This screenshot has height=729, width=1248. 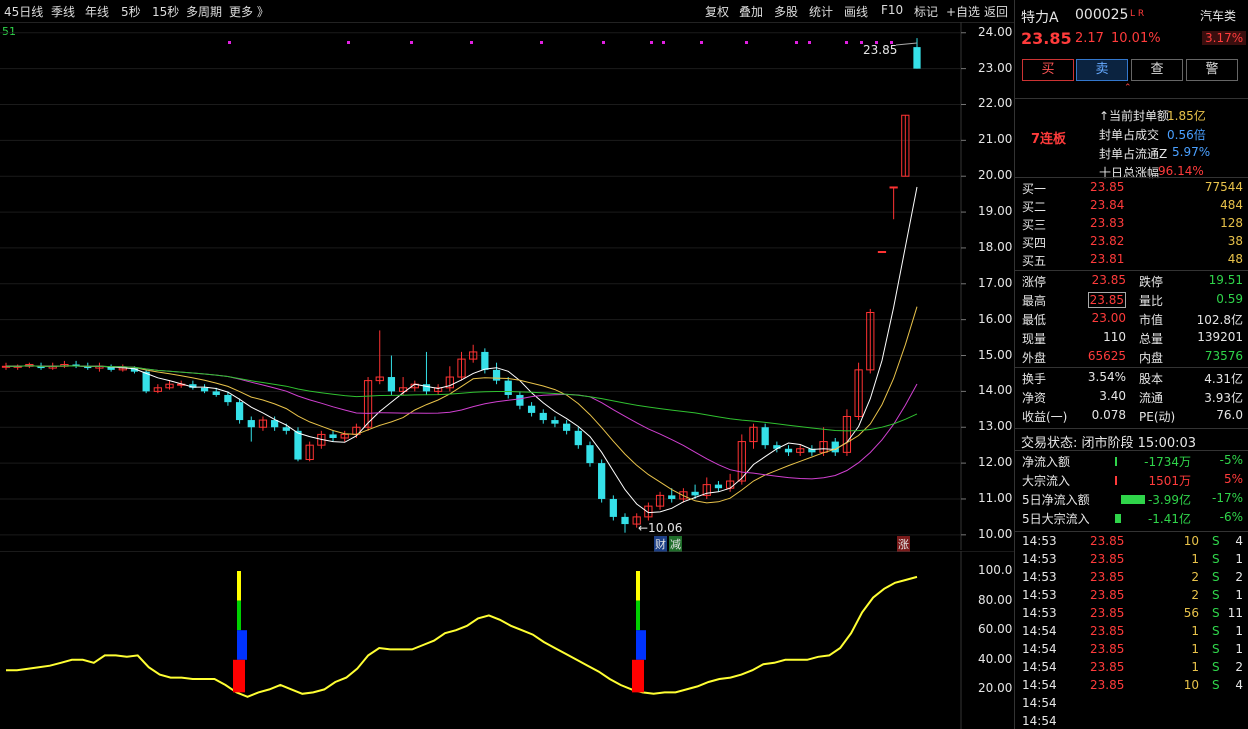 What do you see at coordinates (462, 636) in the screenshot?
I see `indicator-line` at bounding box center [462, 636].